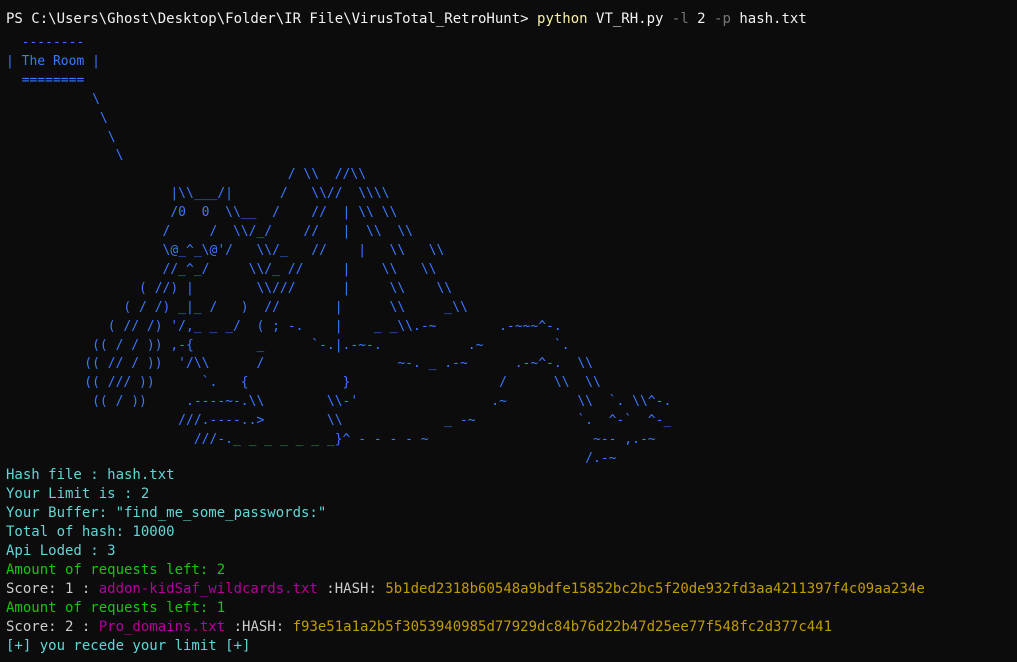 This screenshot has height=662, width=1017. What do you see at coordinates (52, 589) in the screenshot?
I see `score-1-prefix: Score: 1 :` at bounding box center [52, 589].